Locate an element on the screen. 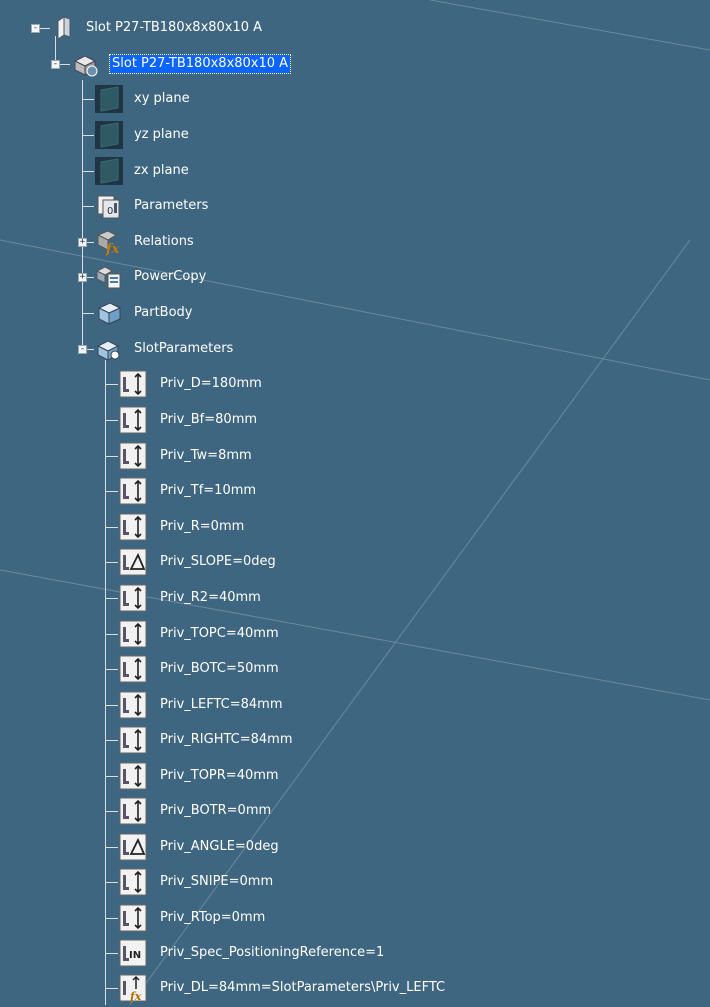  node-label: Relations is located at coordinates (164, 241).